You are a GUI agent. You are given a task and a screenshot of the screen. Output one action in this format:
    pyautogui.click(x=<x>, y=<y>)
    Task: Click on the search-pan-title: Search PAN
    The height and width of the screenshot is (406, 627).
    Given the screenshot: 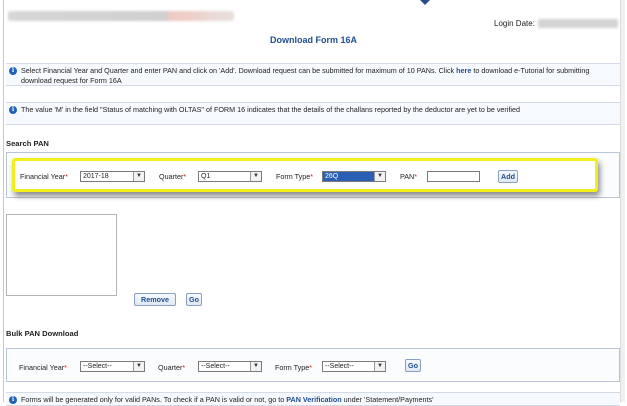 What is the action you would take?
    pyautogui.click(x=27, y=143)
    